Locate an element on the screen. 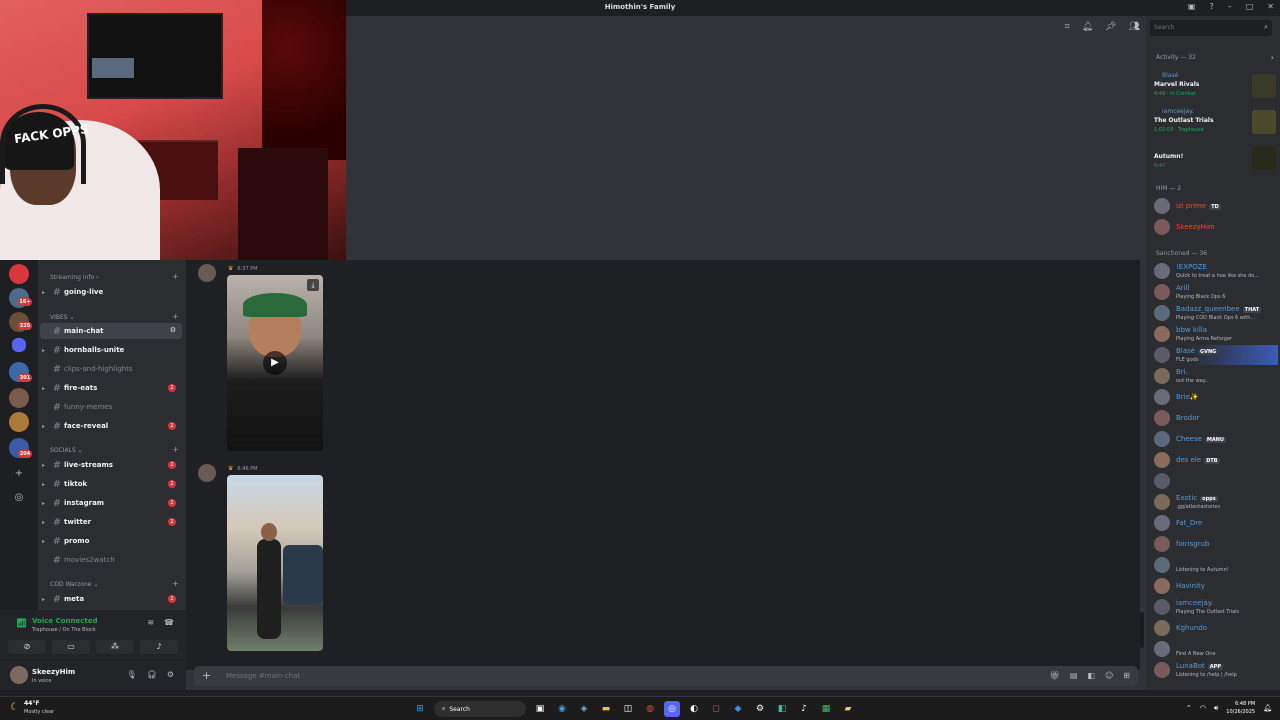 The width and height of the screenshot is (1280, 720). microphone-icon: 🎙︎ is located at coordinates (132, 674).